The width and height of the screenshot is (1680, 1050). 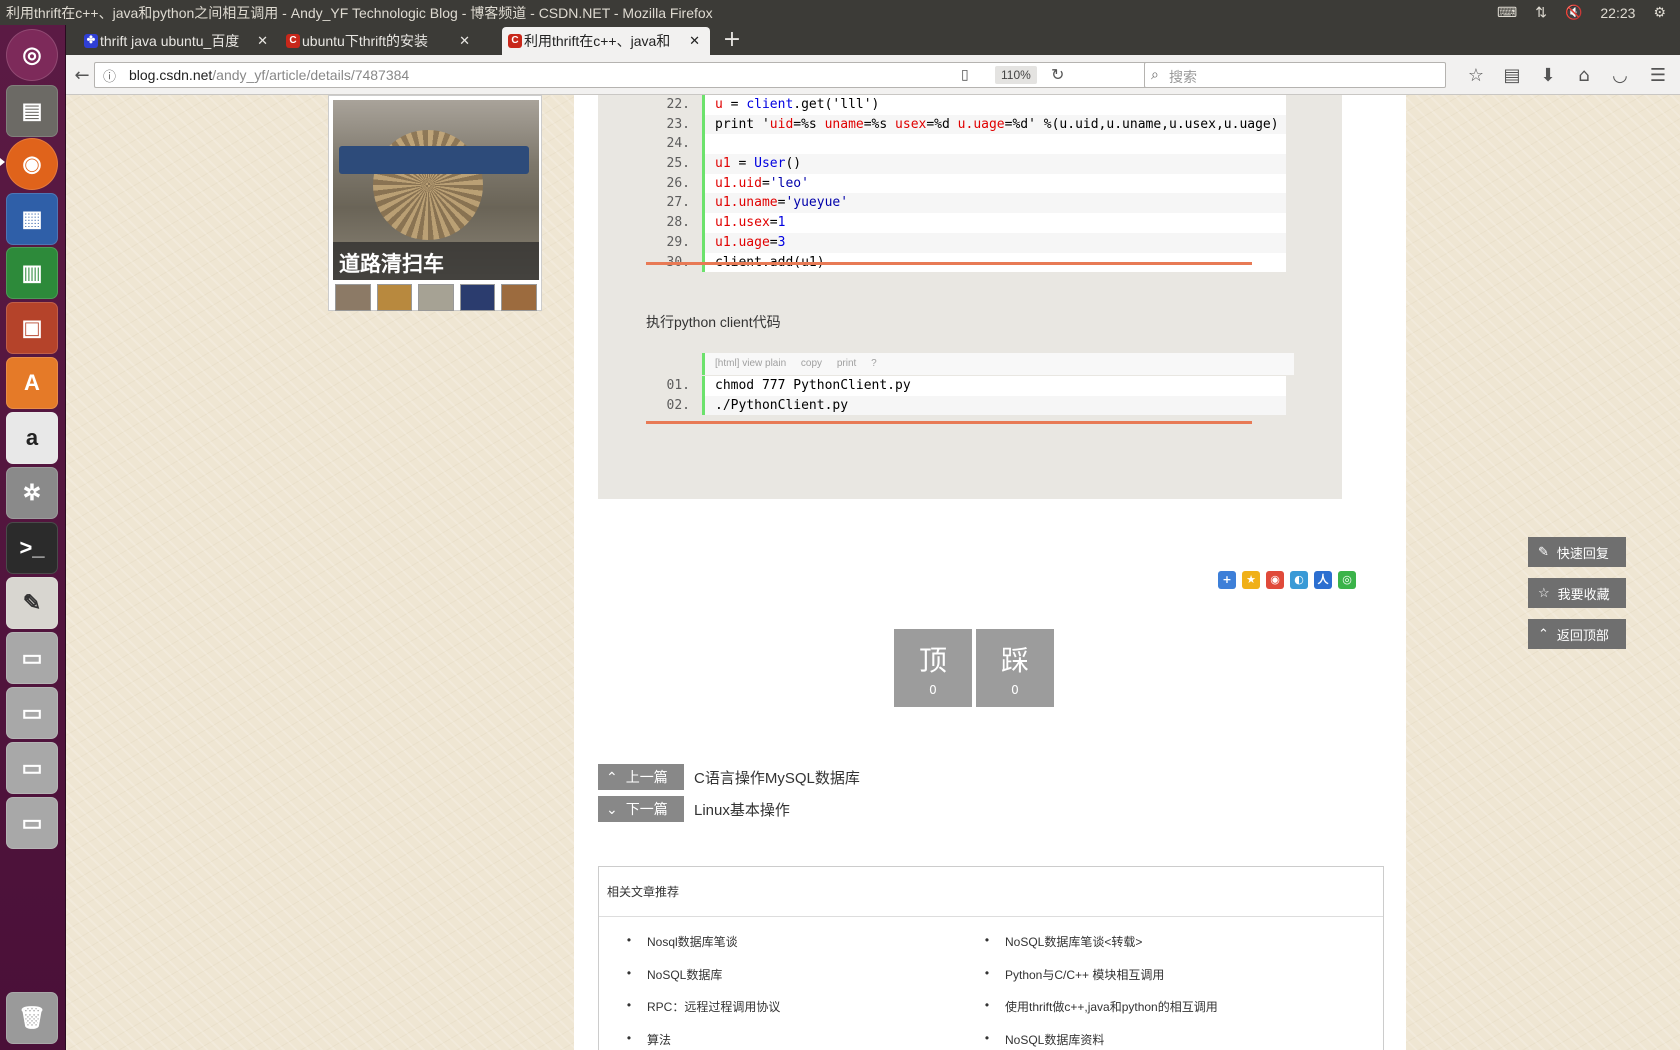 I want to click on share-qzone-icon: ★, so click(x=1251, y=580).